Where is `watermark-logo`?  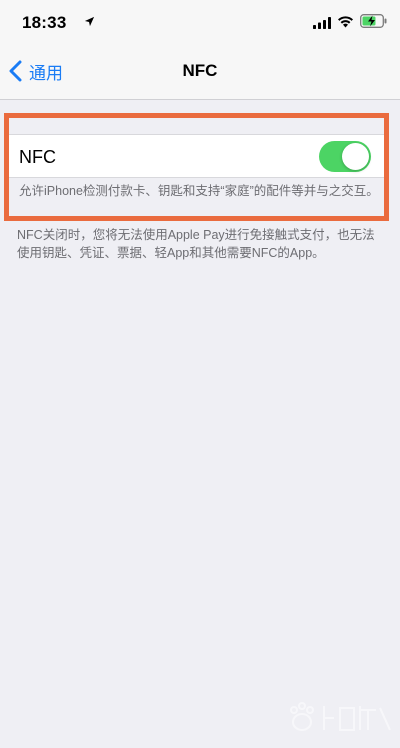 watermark-logo is located at coordinates (340, 716).